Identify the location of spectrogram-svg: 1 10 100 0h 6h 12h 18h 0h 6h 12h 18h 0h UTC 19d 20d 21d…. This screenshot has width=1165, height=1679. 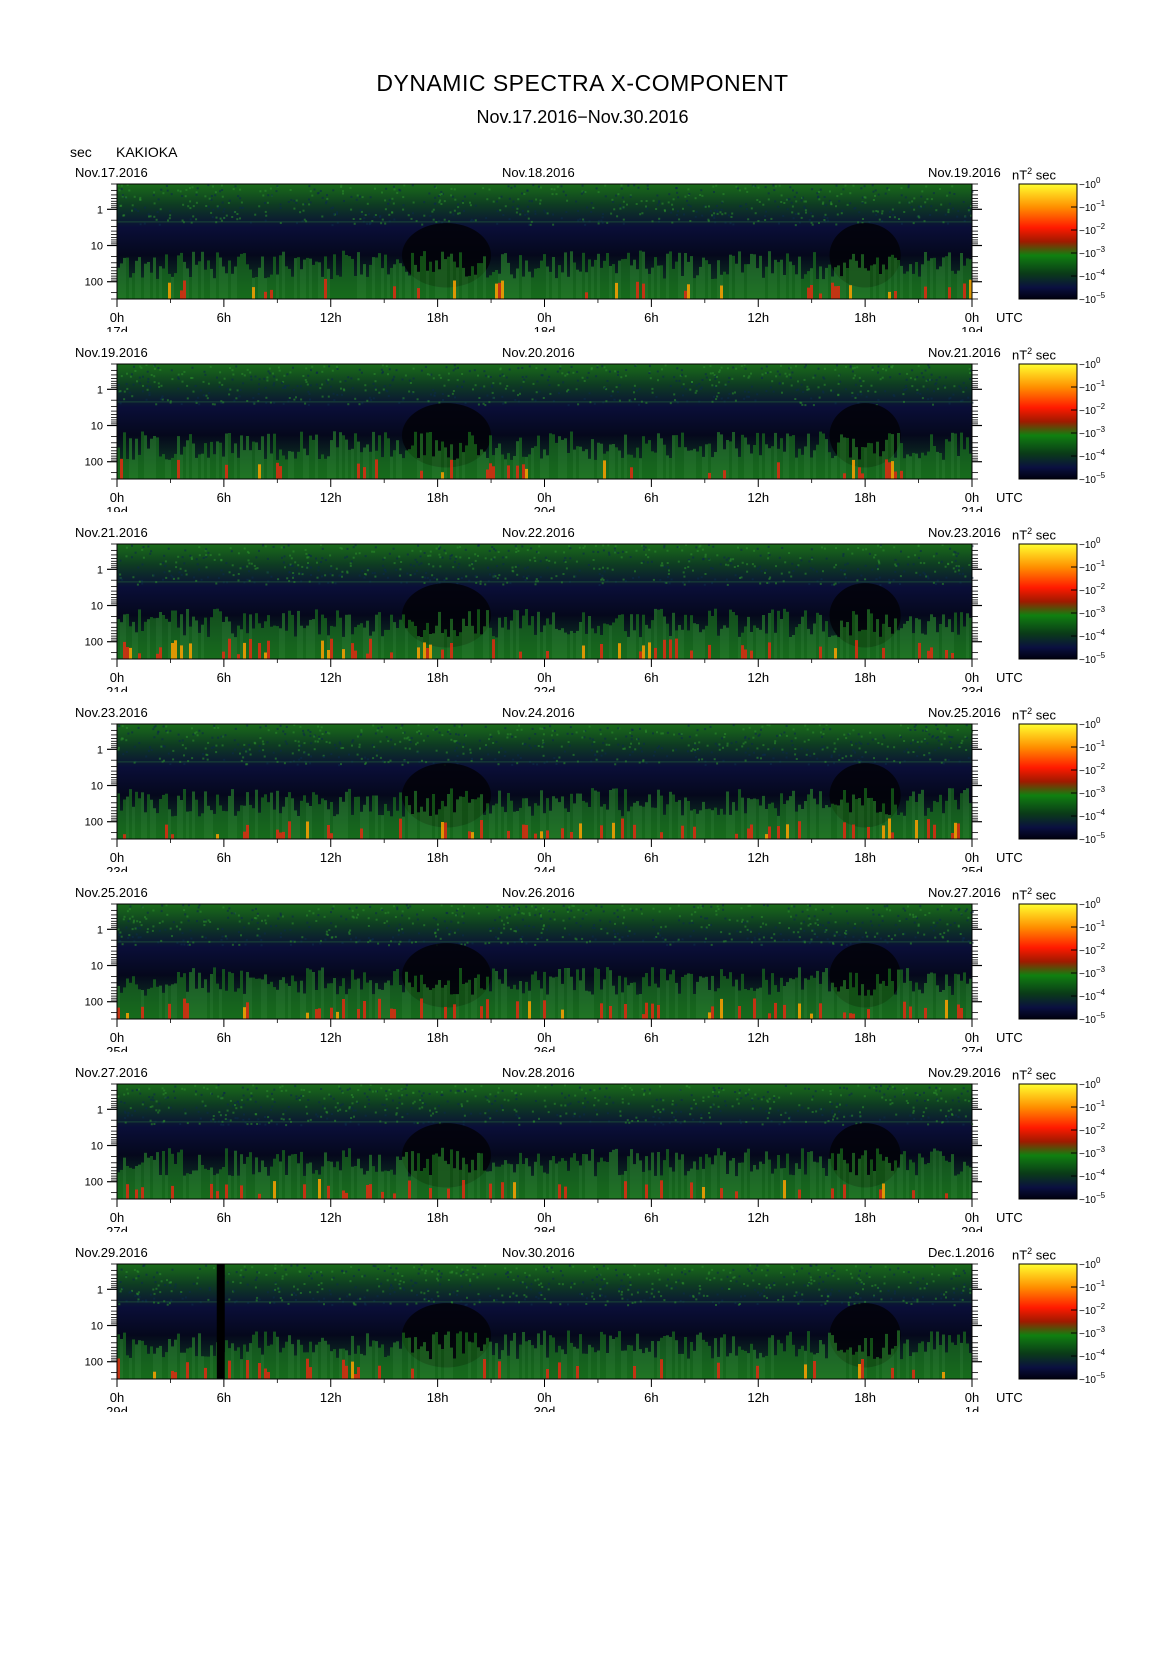
(595, 434).